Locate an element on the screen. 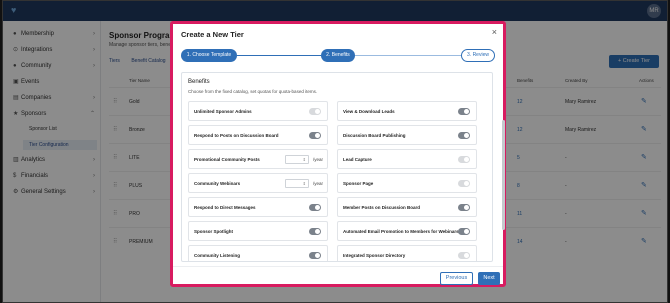  benefit-card-respond-to-posts: Respond to Posts on Discussion Board is located at coordinates (258, 135).